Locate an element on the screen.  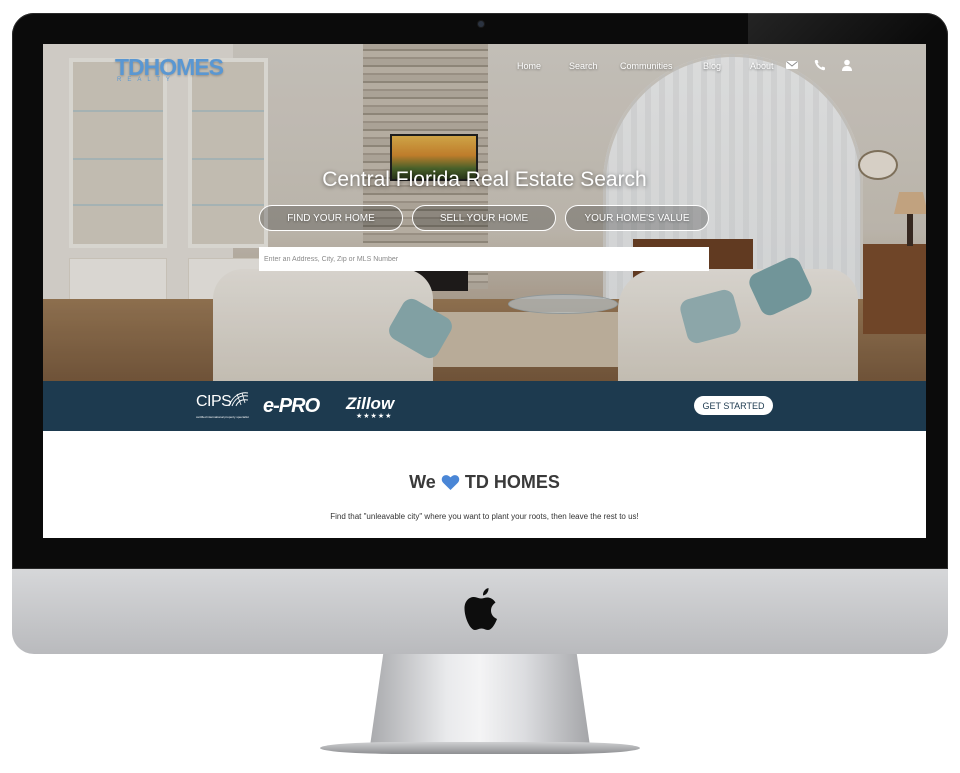
nav-communities: Communities is located at coordinates (646, 66).